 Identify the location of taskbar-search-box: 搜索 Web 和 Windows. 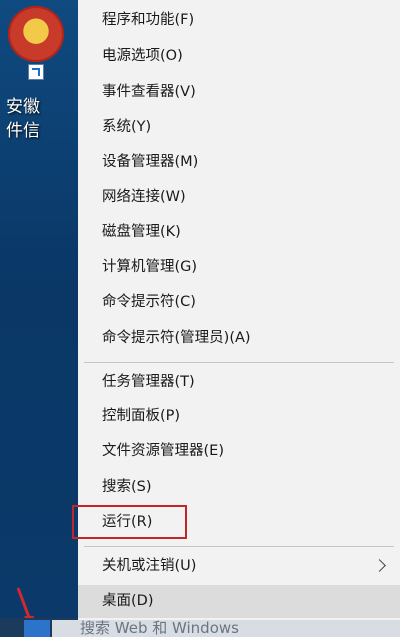
(226, 628).